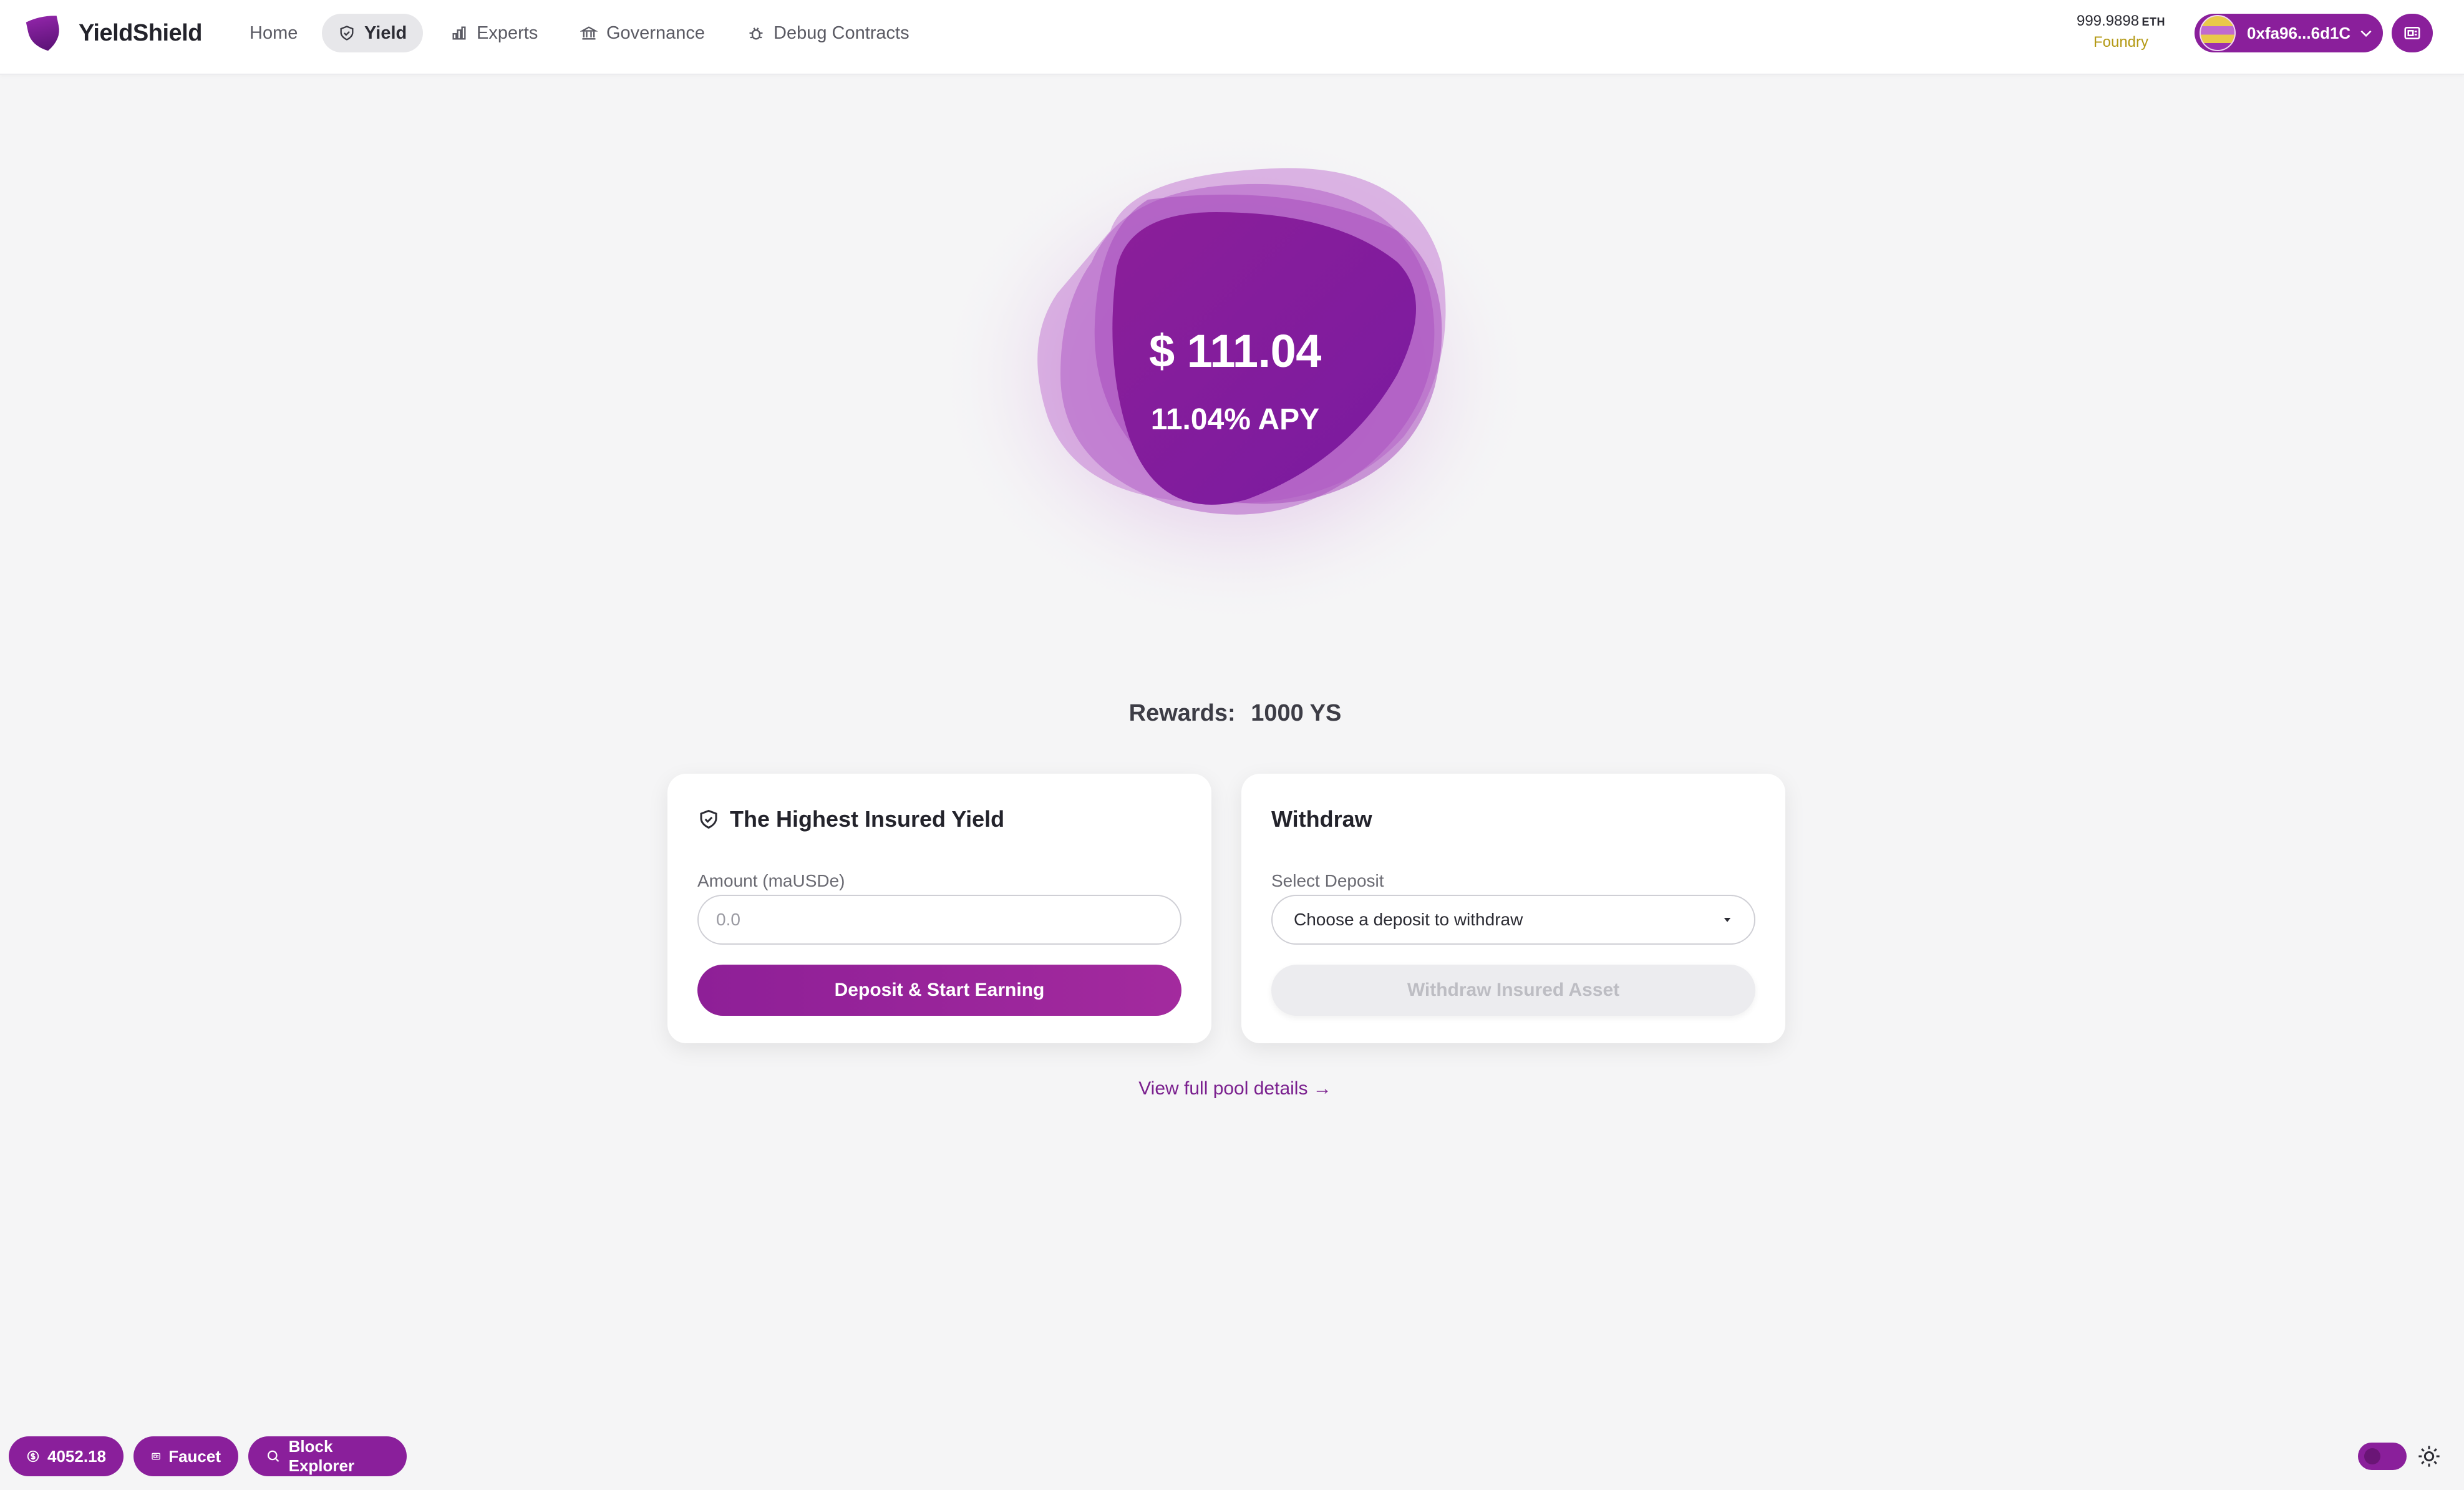 This screenshot has height=1490, width=2464. I want to click on deposit-card-title: The Highest Insured Yield, so click(850, 819).